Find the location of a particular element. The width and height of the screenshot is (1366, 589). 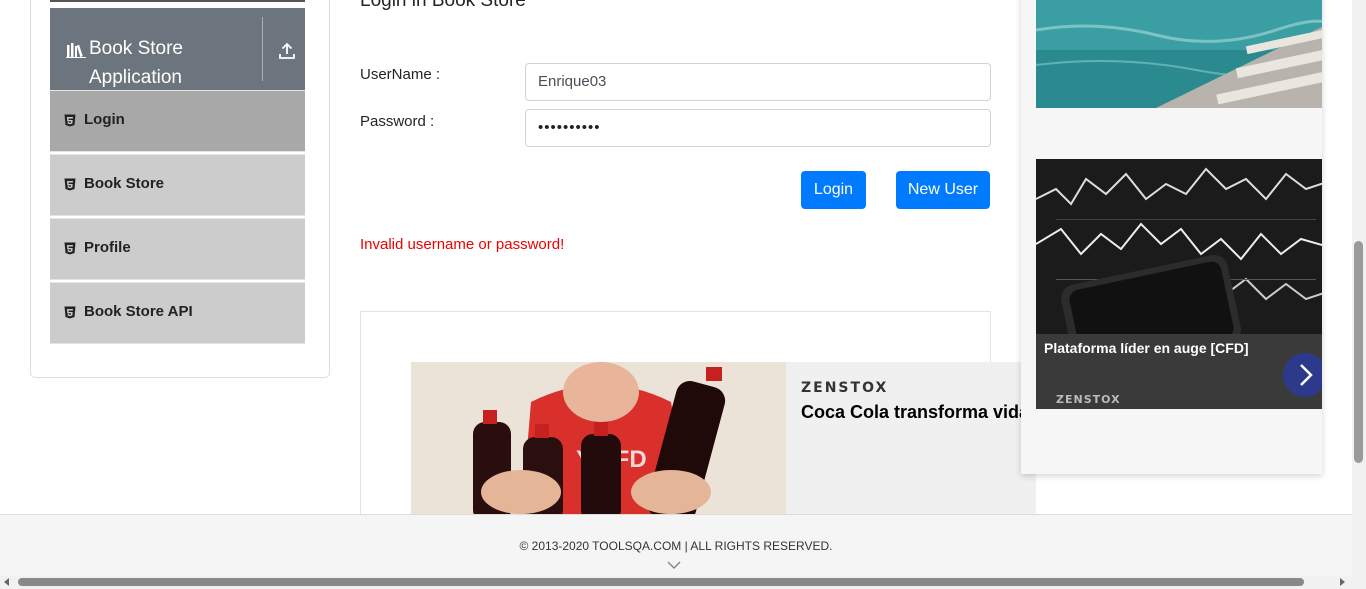

pool-image is located at coordinates (1179, 54).